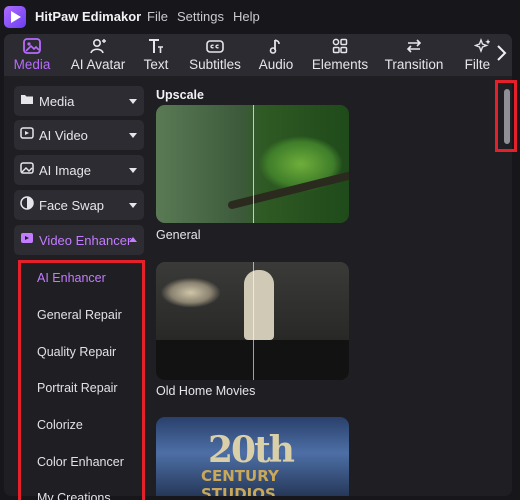  Describe the element at coordinates (27, 170) in the screenshot. I see `ai-image-icon` at that location.